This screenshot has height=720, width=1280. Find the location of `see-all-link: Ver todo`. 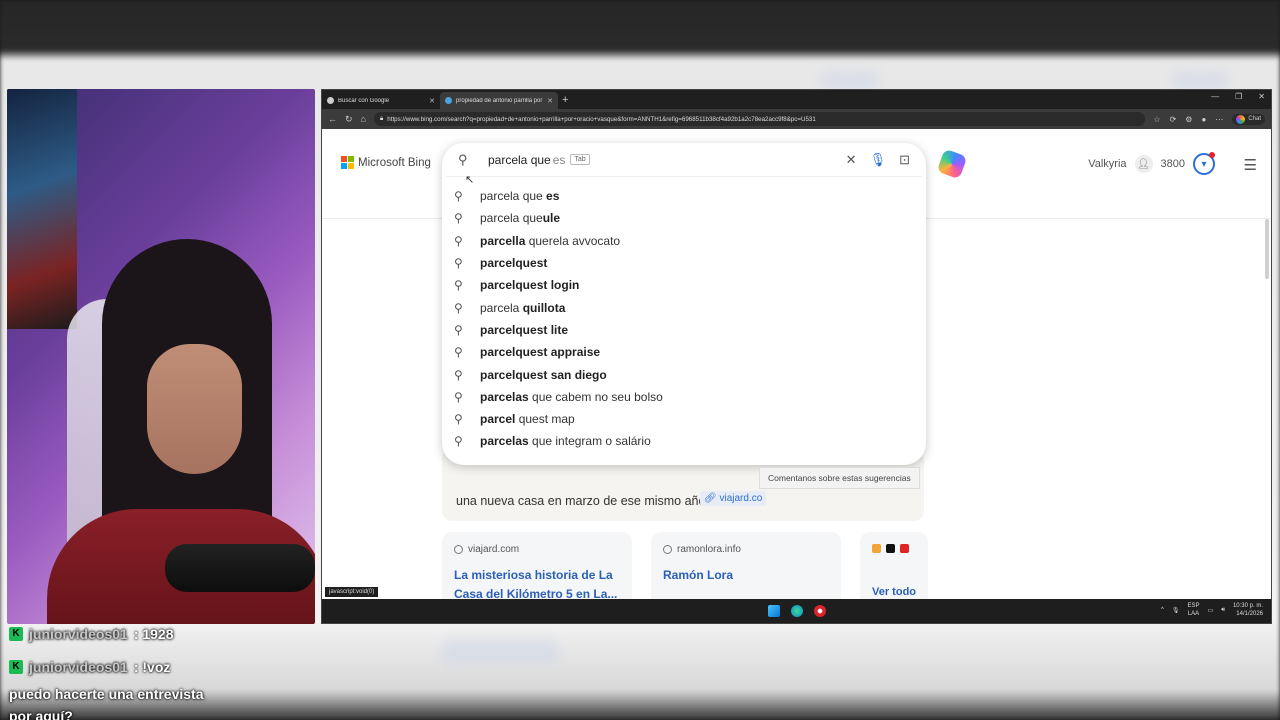

see-all-link: Ver todo is located at coordinates (894, 592).